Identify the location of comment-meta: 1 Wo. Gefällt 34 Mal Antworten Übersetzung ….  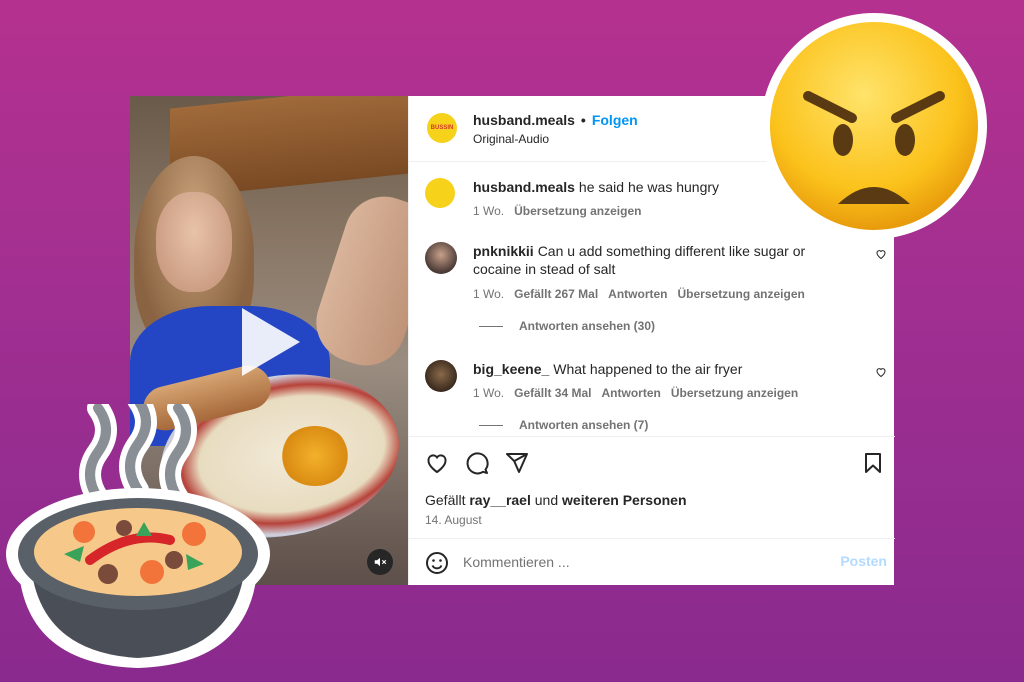
(640, 393).